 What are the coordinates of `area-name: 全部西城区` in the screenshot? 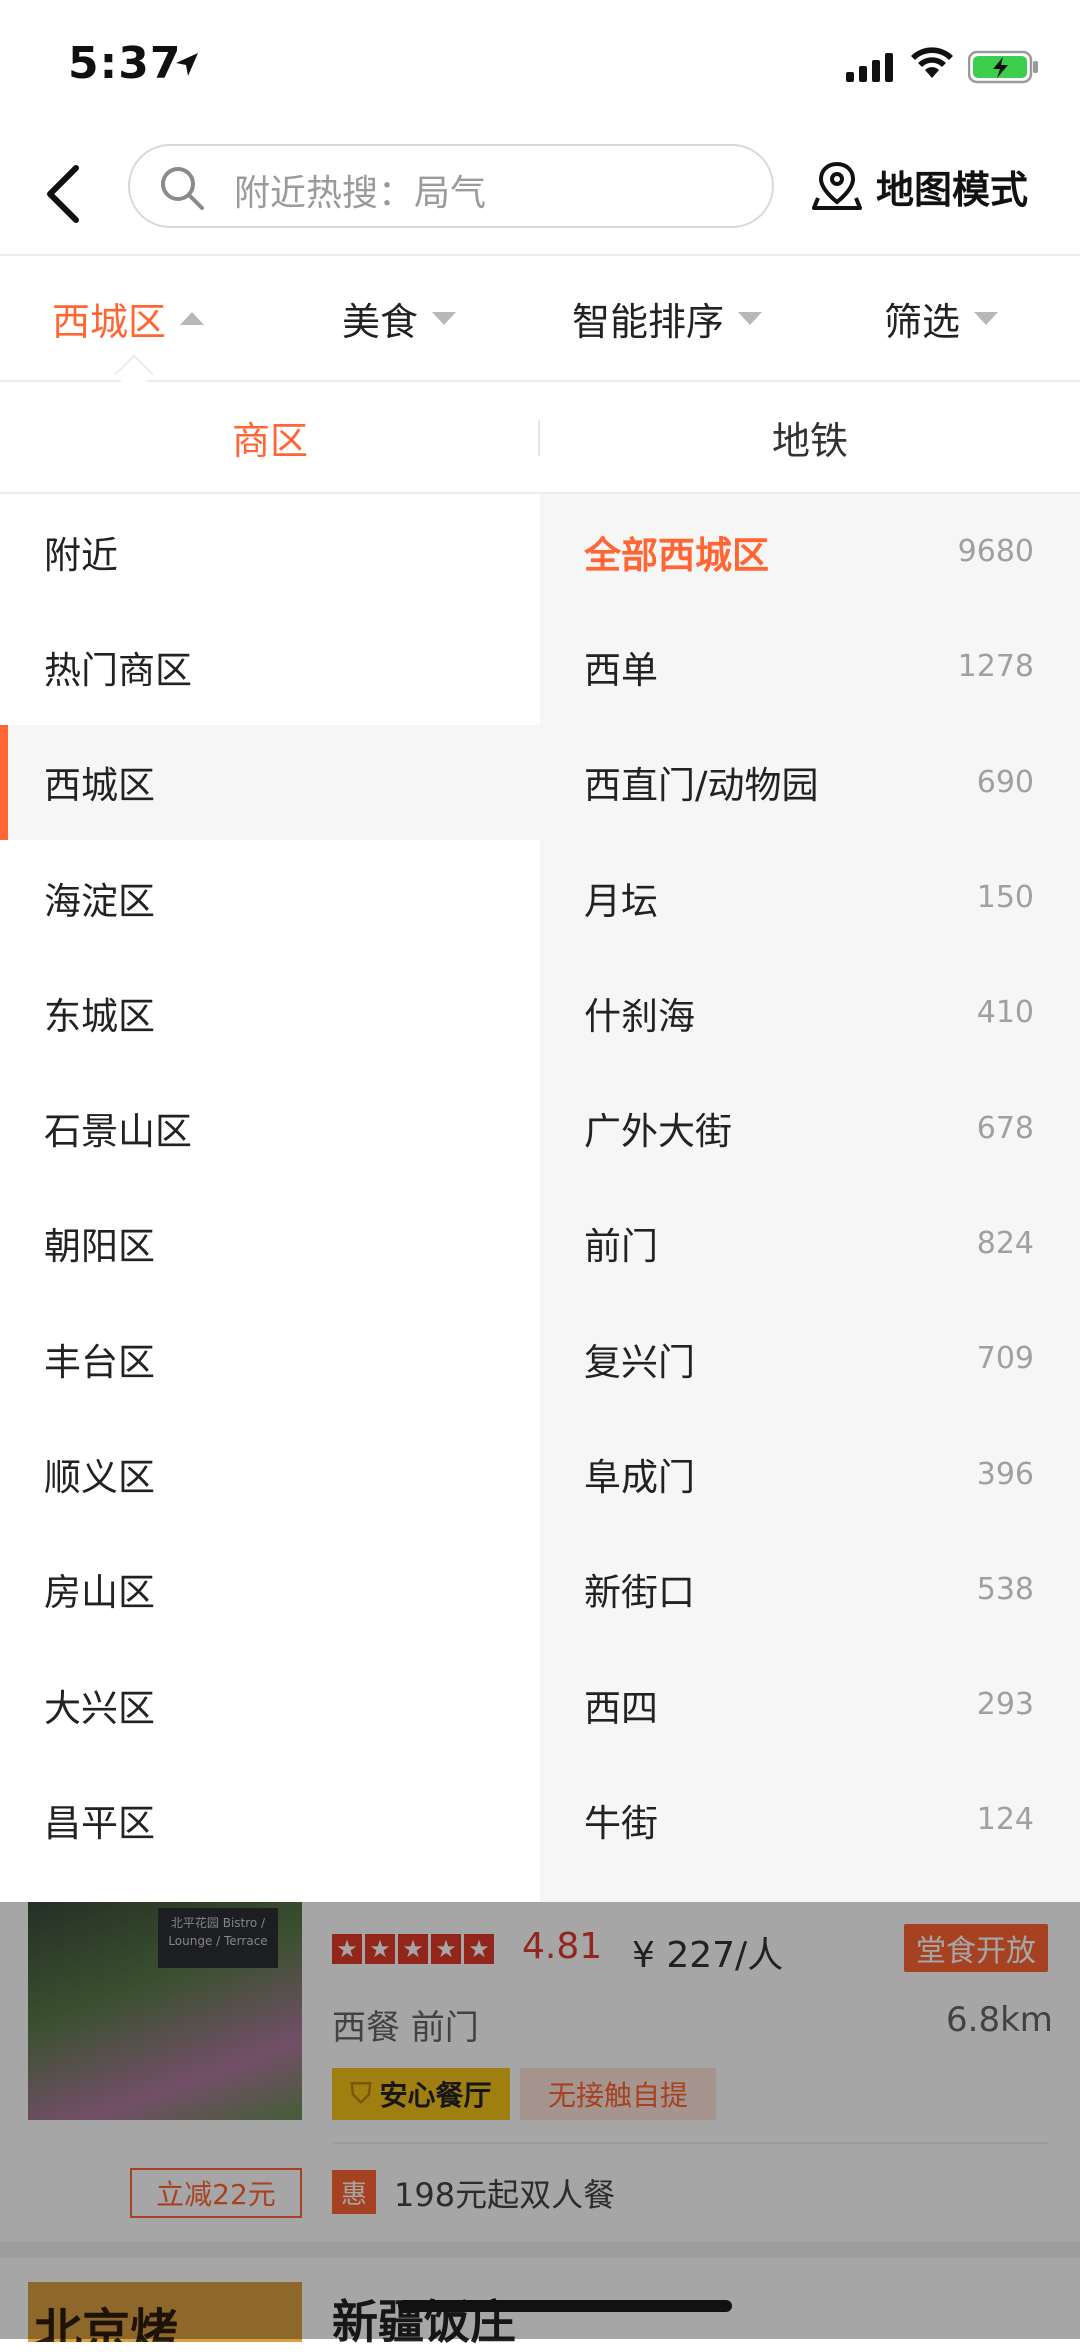 It's located at (676, 555).